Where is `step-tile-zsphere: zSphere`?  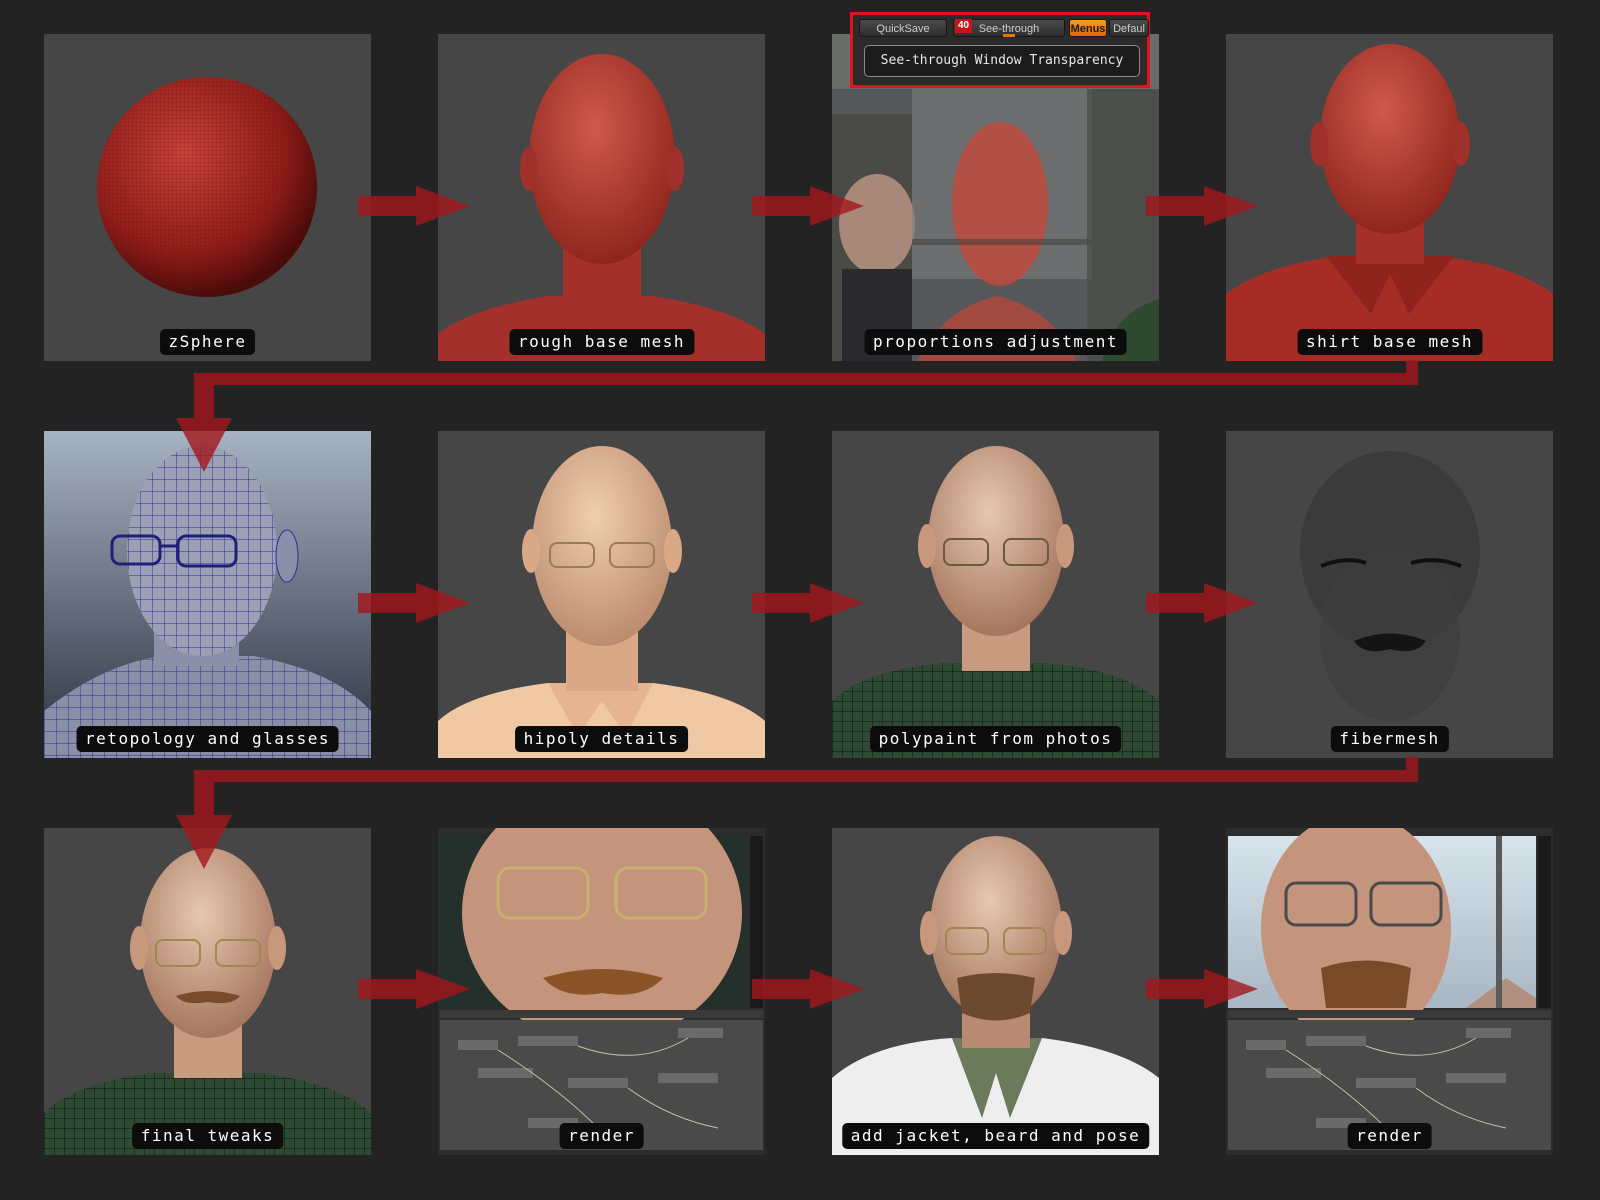 step-tile-zsphere: zSphere is located at coordinates (207, 197).